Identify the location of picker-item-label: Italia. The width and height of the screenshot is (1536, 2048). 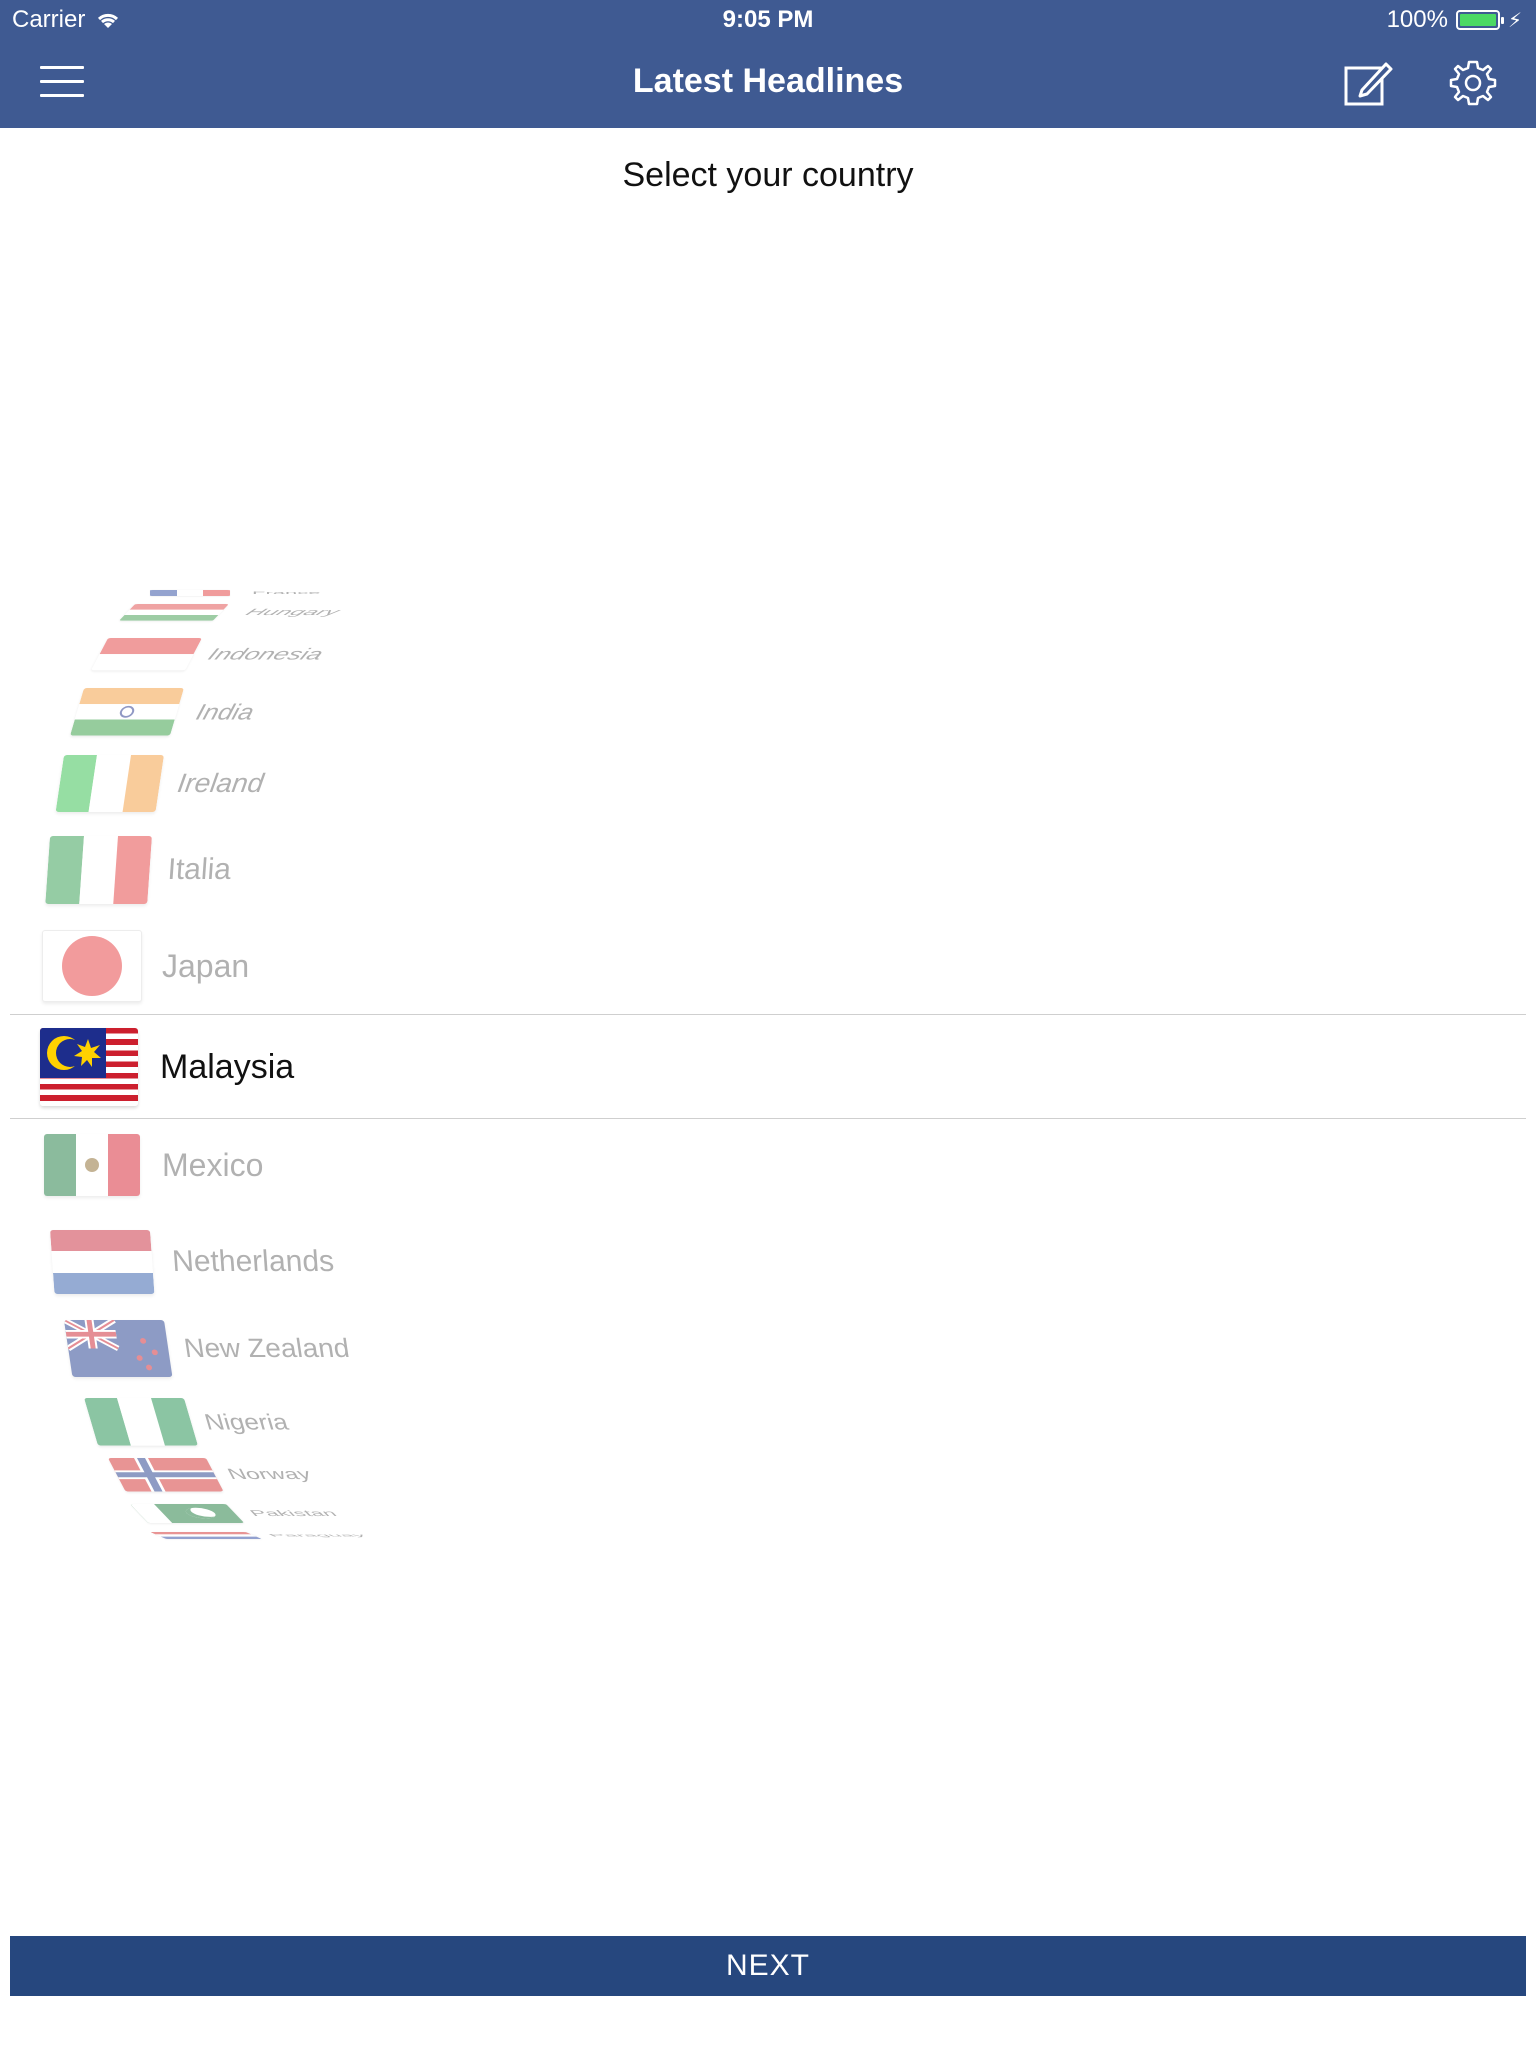
(199, 869).